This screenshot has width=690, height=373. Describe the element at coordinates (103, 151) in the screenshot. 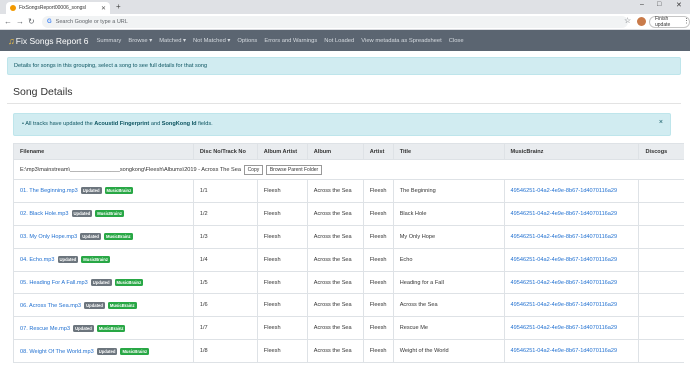

I see `header-filename: Filename` at that location.